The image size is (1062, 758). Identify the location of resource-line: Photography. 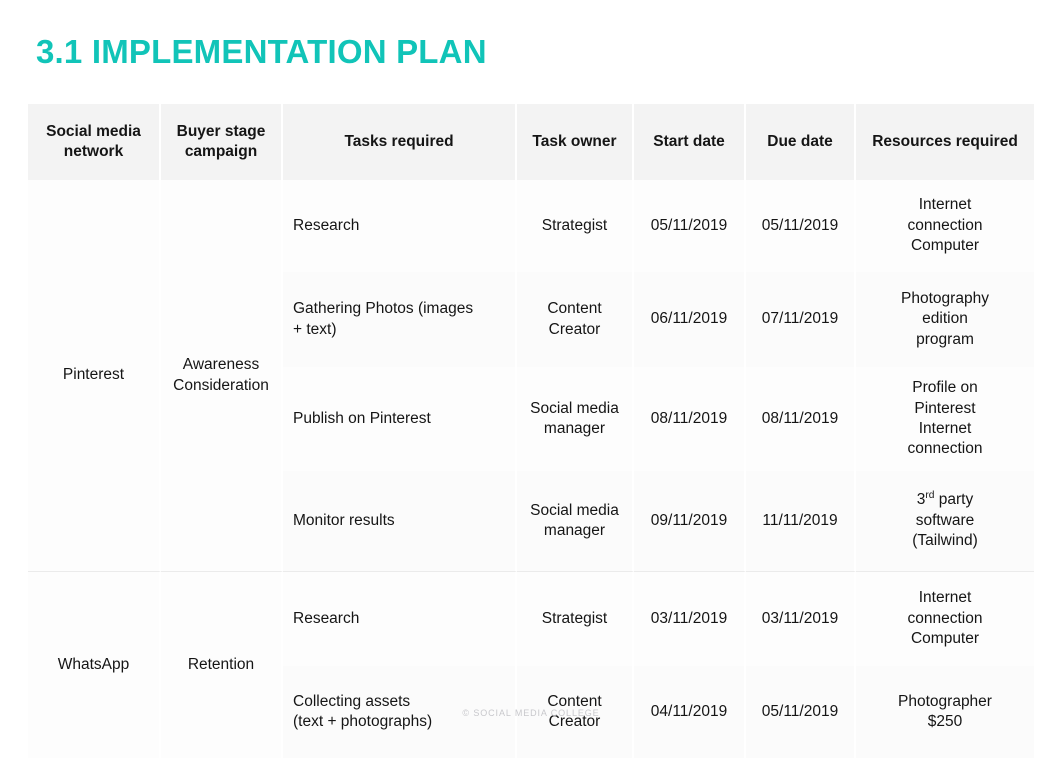
(945, 298).